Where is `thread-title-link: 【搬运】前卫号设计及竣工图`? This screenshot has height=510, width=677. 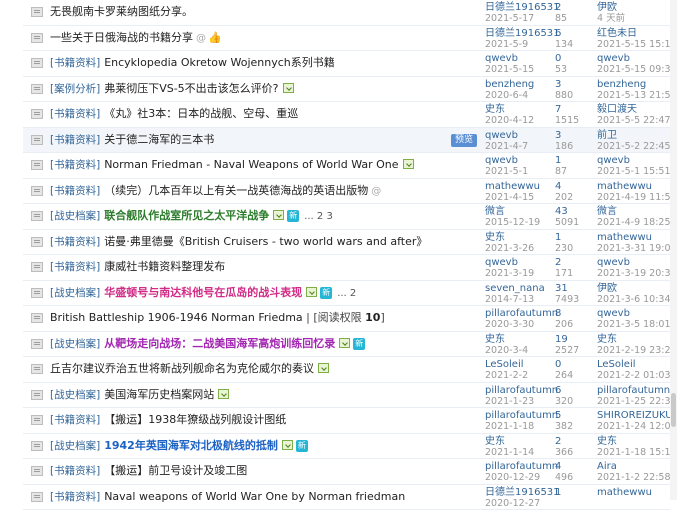
thread-title-link: 【搬运】前卫号设计及竣工图 is located at coordinates (175, 470).